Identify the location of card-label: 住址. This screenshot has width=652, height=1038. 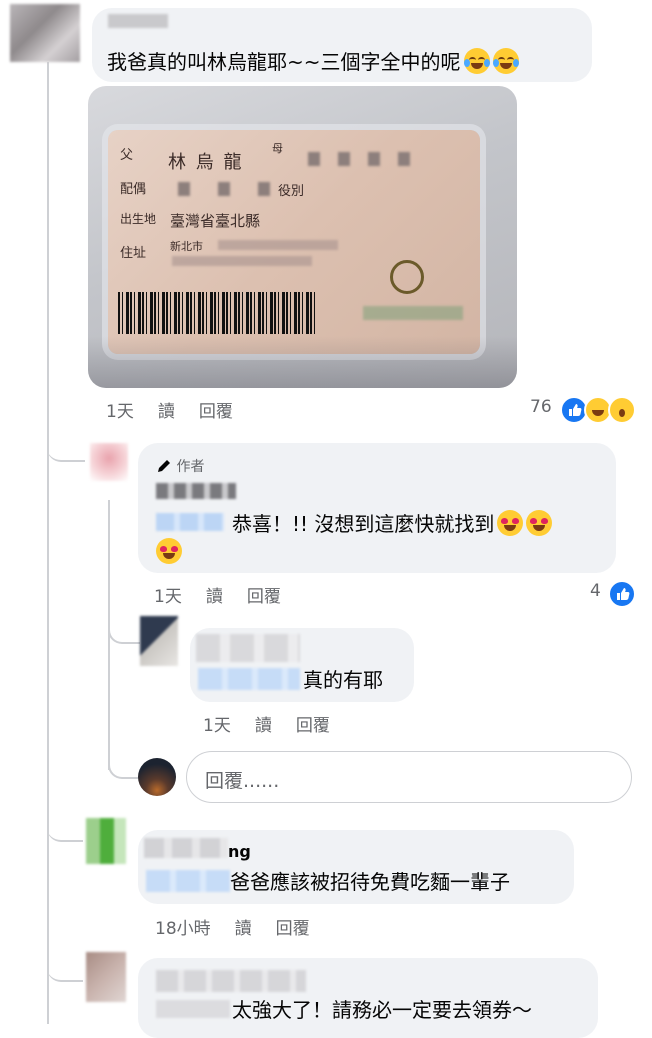
(133, 253).